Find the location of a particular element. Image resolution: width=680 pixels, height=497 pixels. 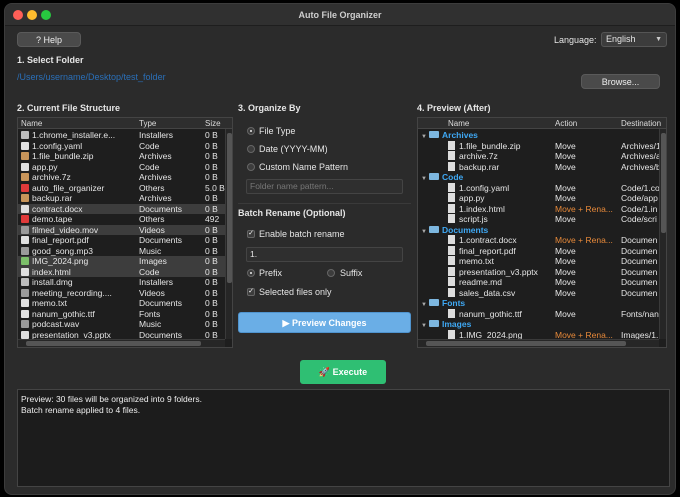

tree-file-row: final_report.pdf Move Documen is located at coordinates (539, 251).